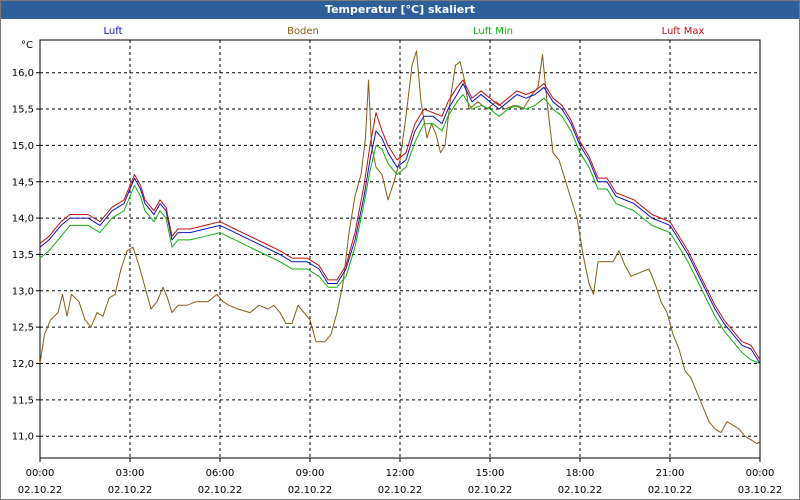  What do you see at coordinates (490, 473) in the screenshot?
I see `x-tick-time-label: 15:00` at bounding box center [490, 473].